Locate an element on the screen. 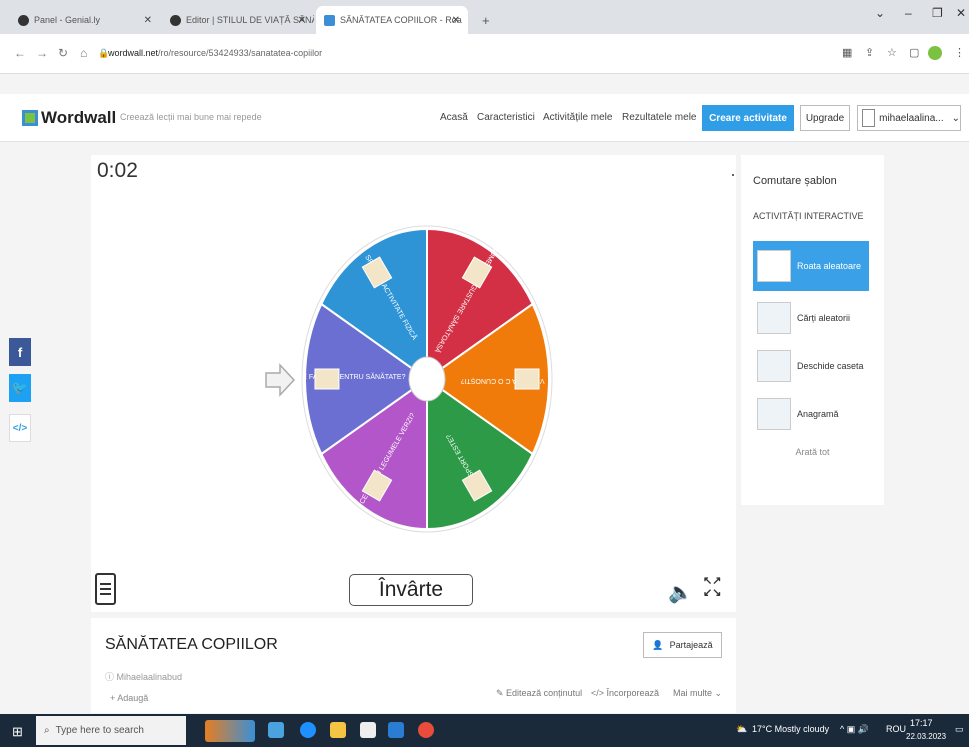 This screenshot has height=747, width=969. weather-text: 17°C Mostly cloudy is located at coordinates (790, 729).